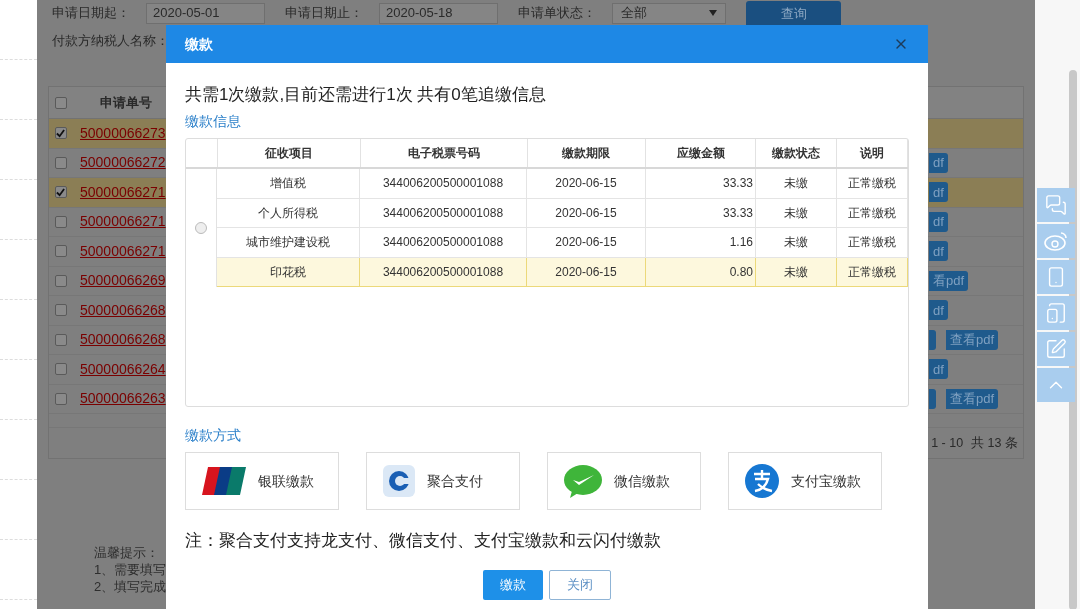 Image resolution: width=1080 pixels, height=609 pixels. I want to click on column-header: 缴款期限, so click(587, 153).